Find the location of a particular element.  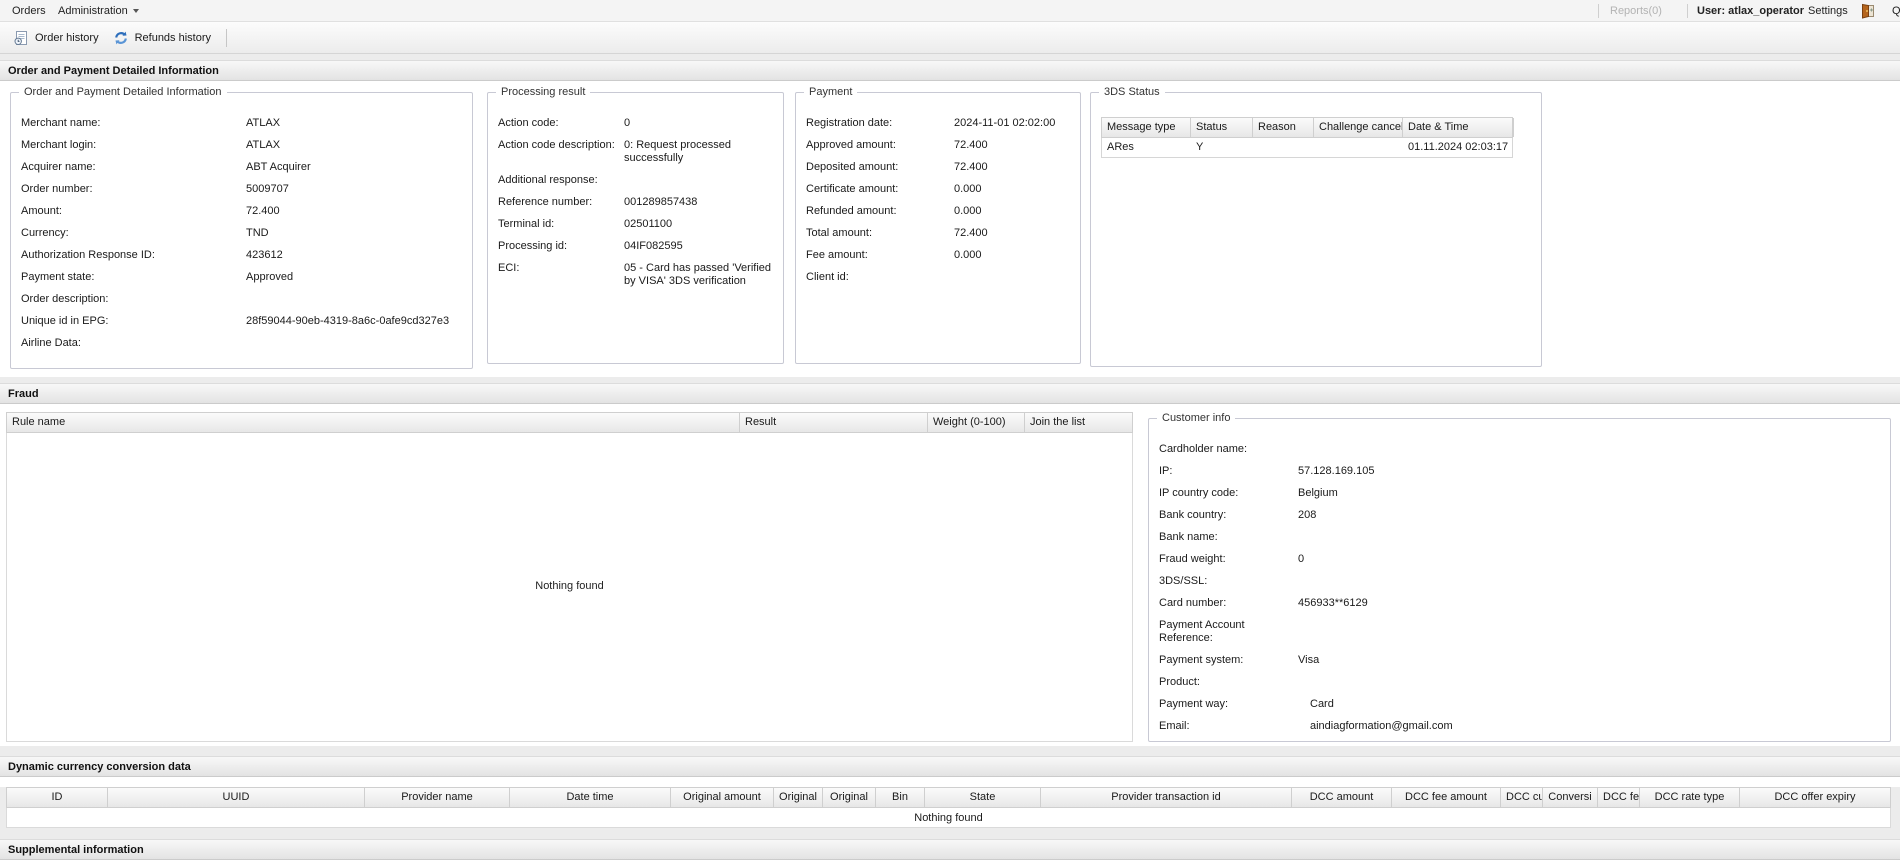

column-header: Challenge cancel is located at coordinates (1358, 127).